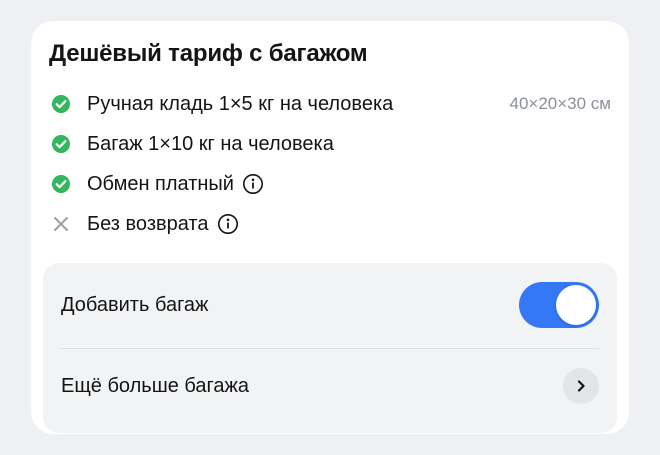 The image size is (660, 455). I want to click on add-baggage-toggle, so click(559, 305).